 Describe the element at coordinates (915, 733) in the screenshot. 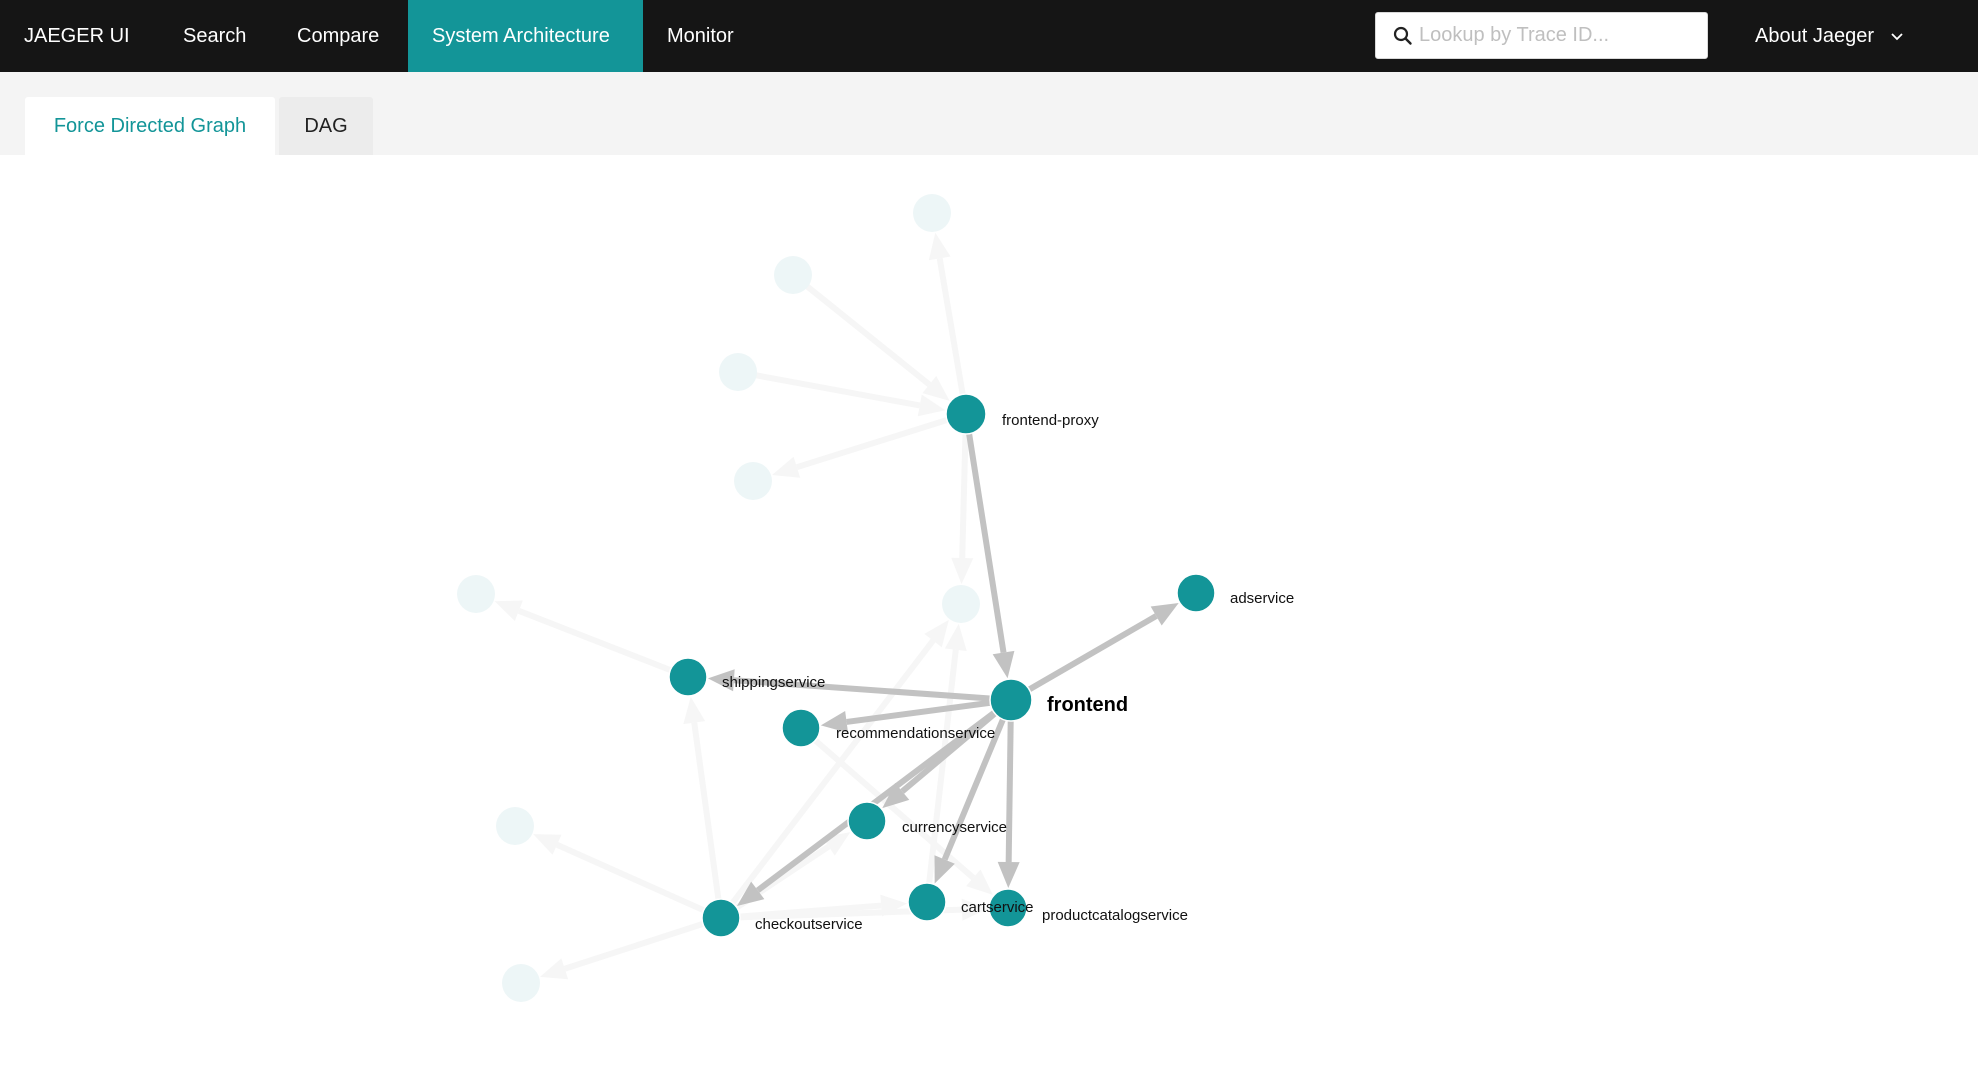

I see `node-label-recommendationservice: recommendationservice` at that location.